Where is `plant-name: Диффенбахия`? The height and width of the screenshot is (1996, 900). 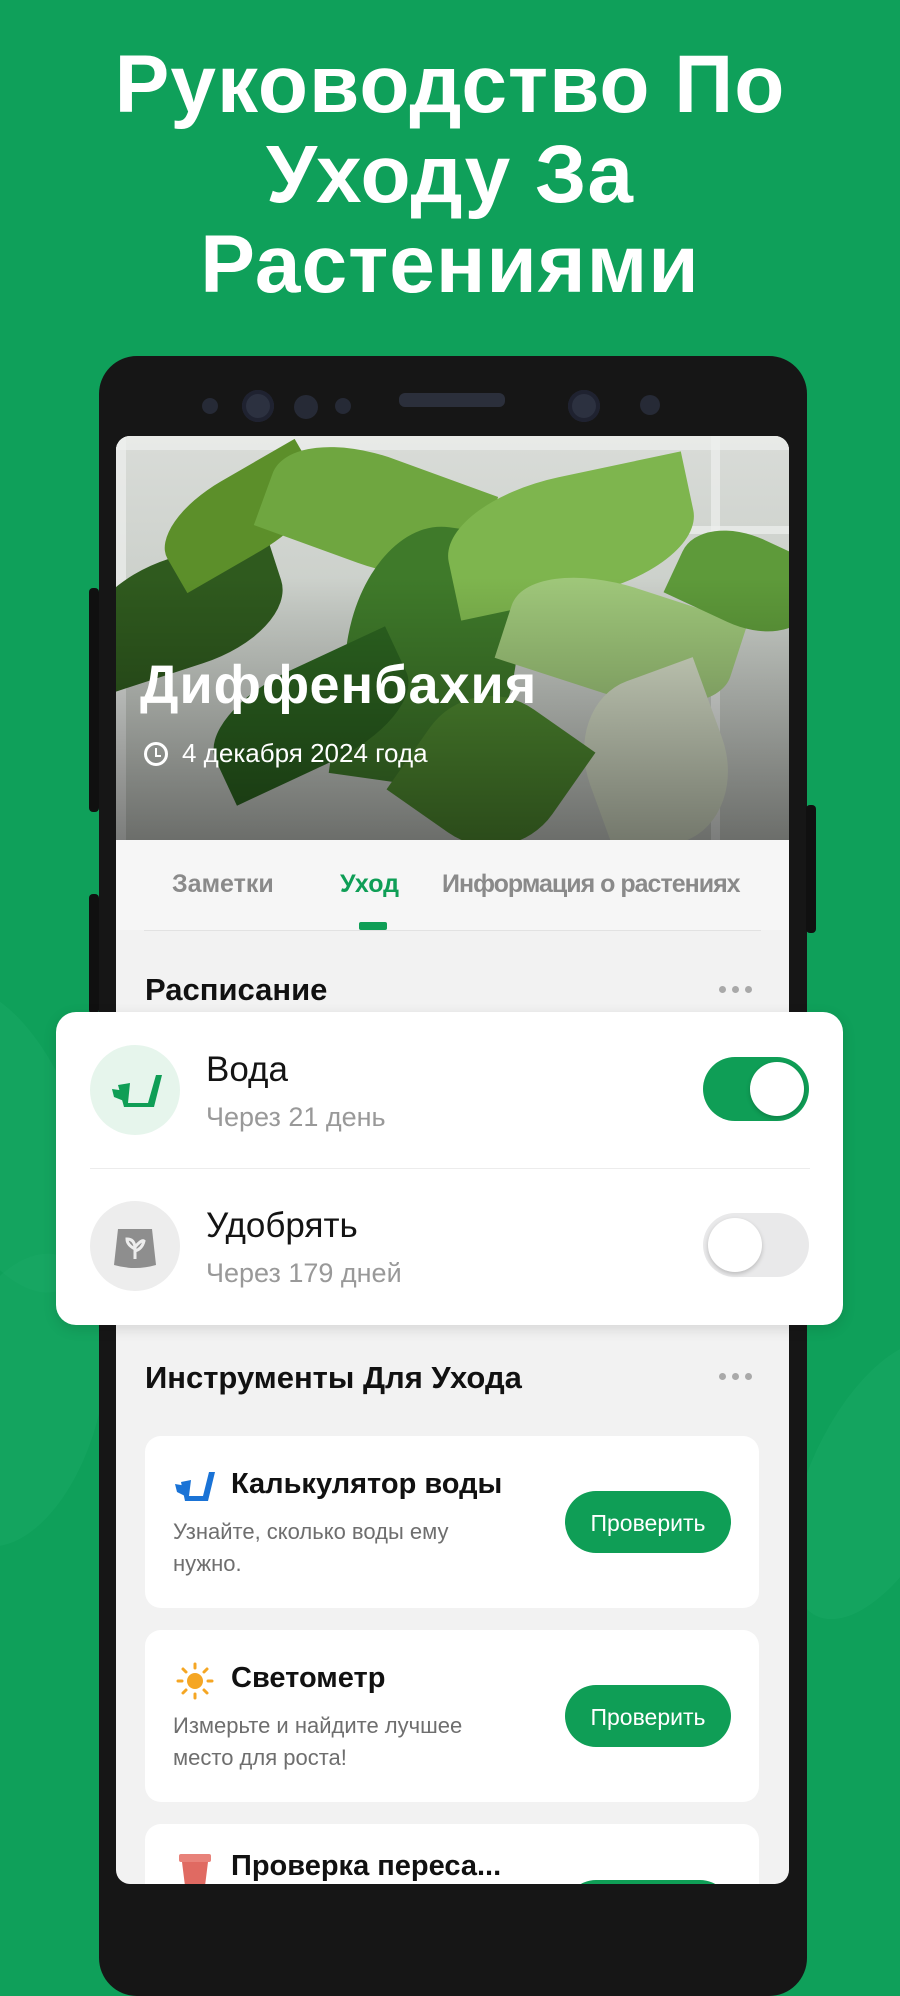
plant-name: Диффенбахия is located at coordinates (339, 685).